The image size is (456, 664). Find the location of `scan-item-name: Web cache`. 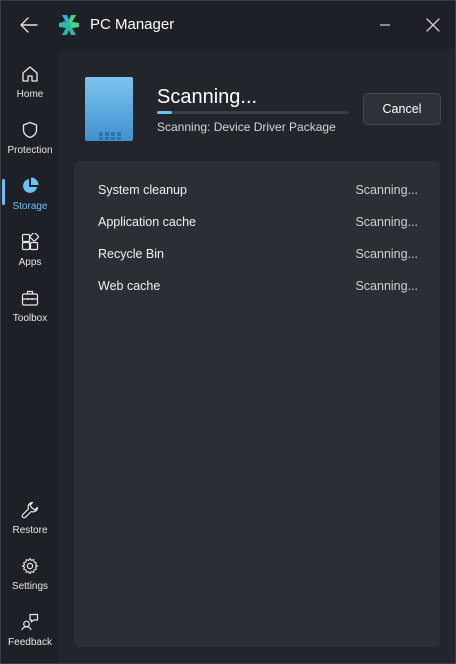

scan-item-name: Web cache is located at coordinates (129, 286).